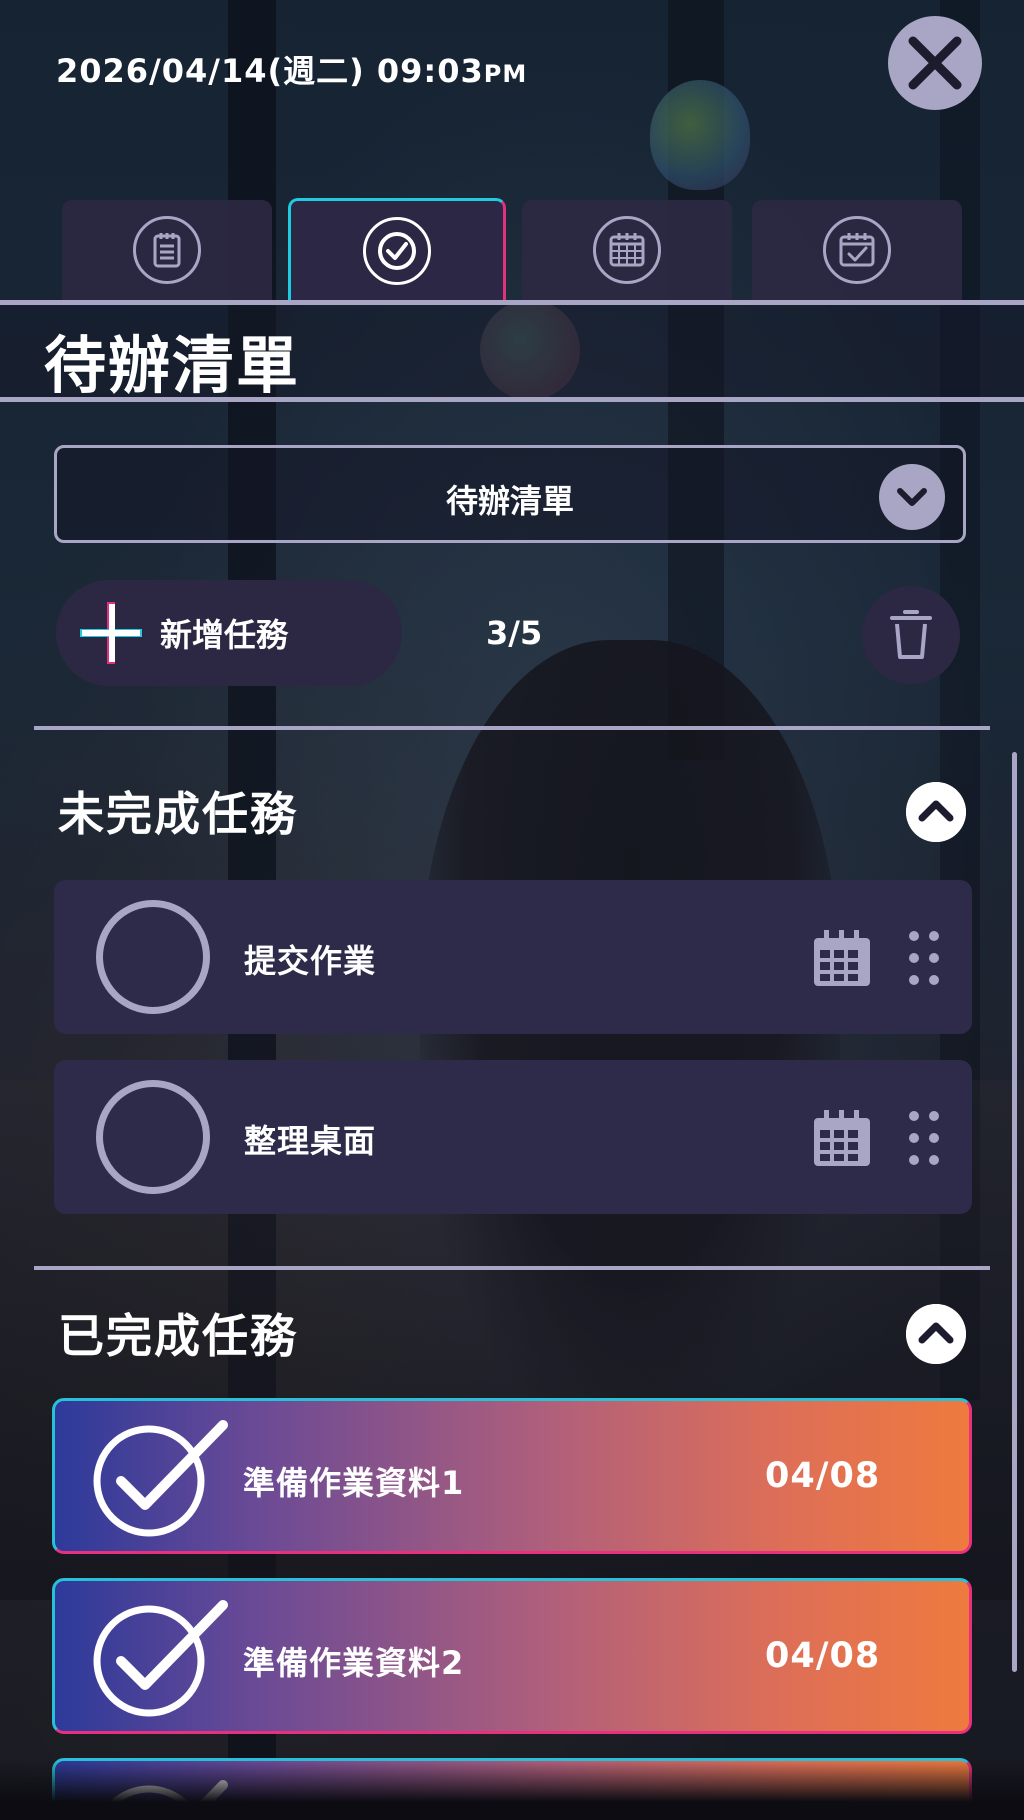 The width and height of the screenshot is (1024, 1820). What do you see at coordinates (505, 74) in the screenshot?
I see `meridiem-text: PM` at bounding box center [505, 74].